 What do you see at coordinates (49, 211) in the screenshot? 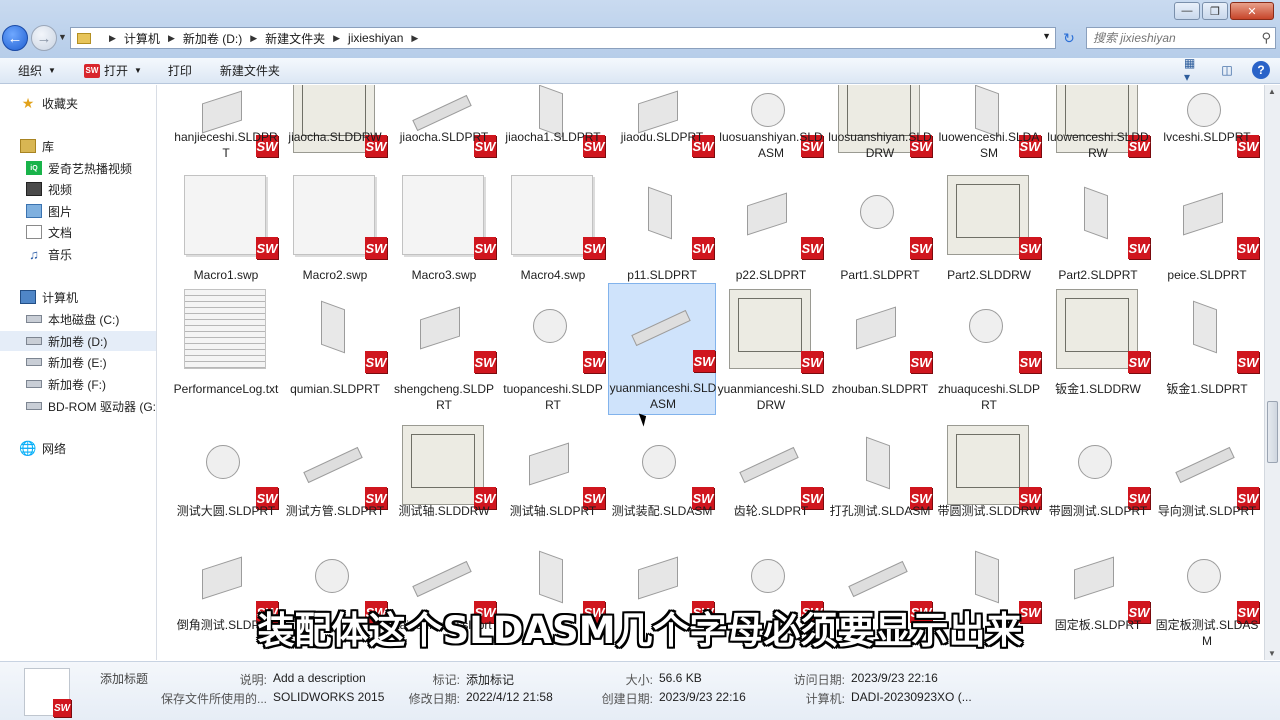
I see `sidebar-item-pictures: 图片` at bounding box center [49, 211].